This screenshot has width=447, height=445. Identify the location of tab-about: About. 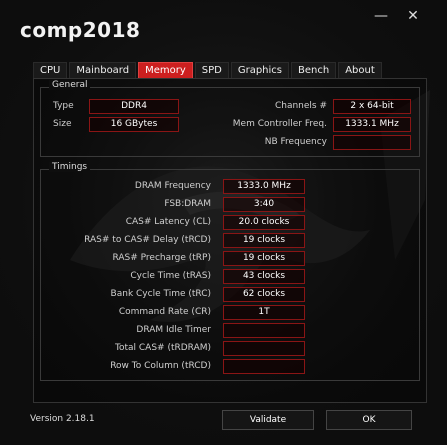
(360, 70).